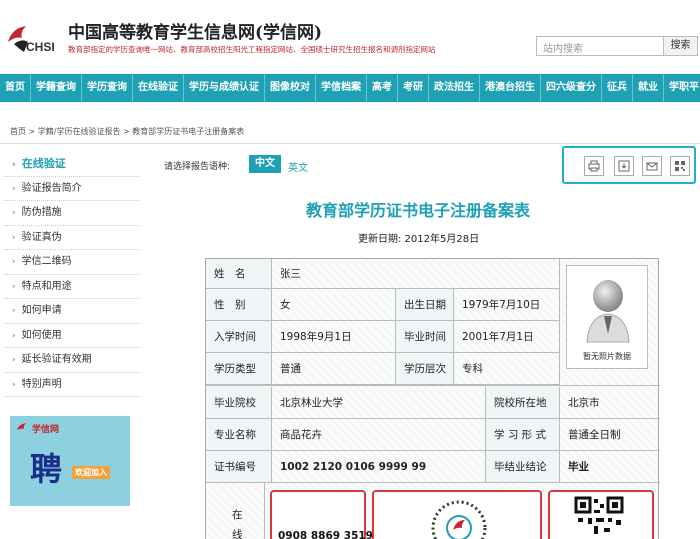 The image size is (700, 539). I want to click on banner-label: 学信网, so click(46, 430).